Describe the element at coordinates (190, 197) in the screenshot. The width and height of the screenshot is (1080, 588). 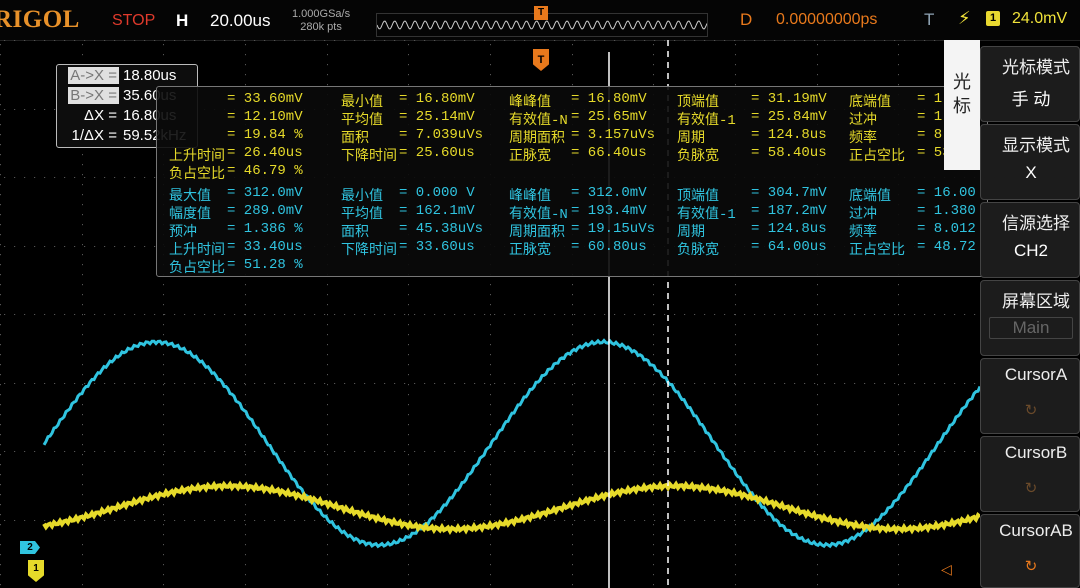
I see `measurement-label: 最大值` at that location.